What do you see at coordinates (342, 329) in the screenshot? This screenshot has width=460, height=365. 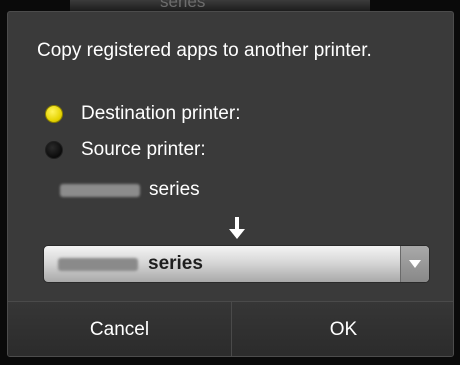 I see `ok-button: OK` at bounding box center [342, 329].